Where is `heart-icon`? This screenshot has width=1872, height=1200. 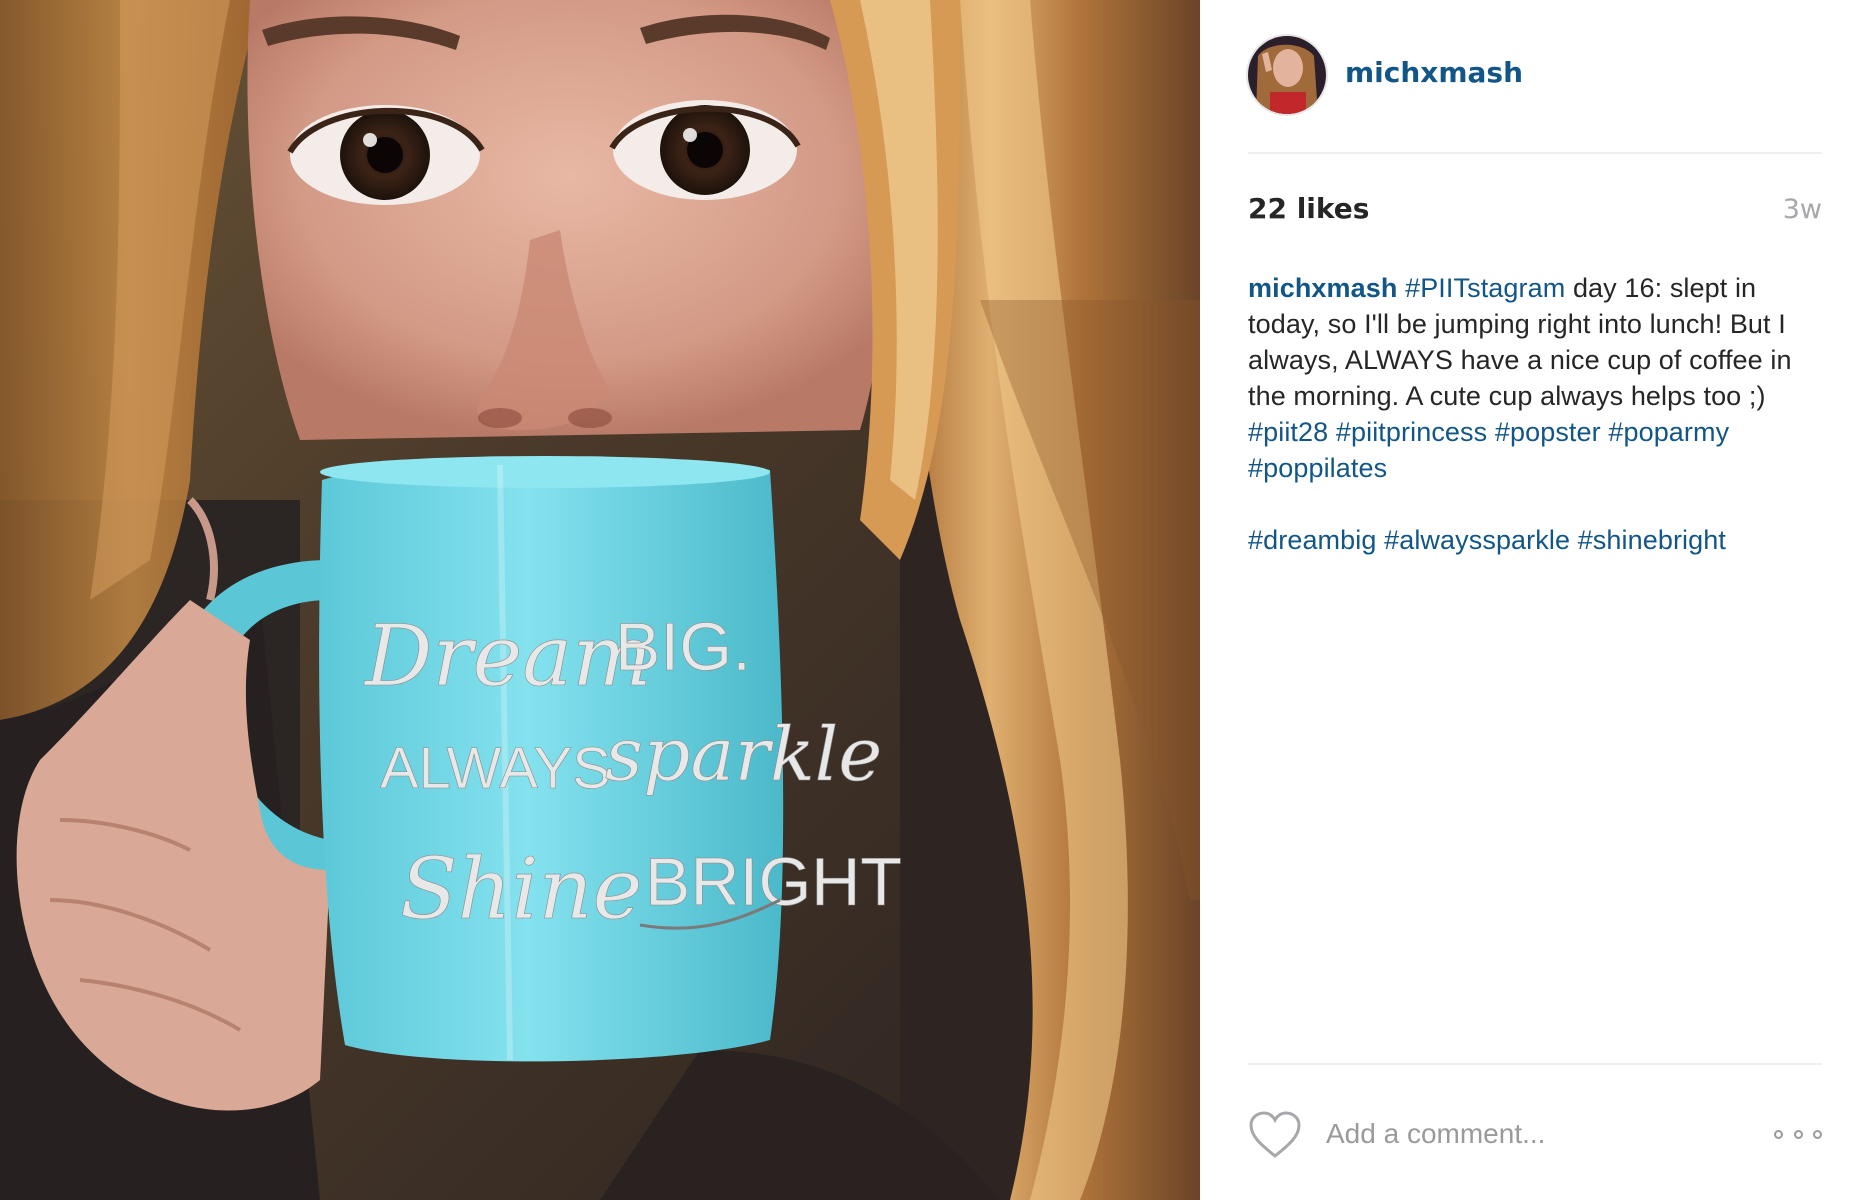
heart-icon is located at coordinates (1275, 1135).